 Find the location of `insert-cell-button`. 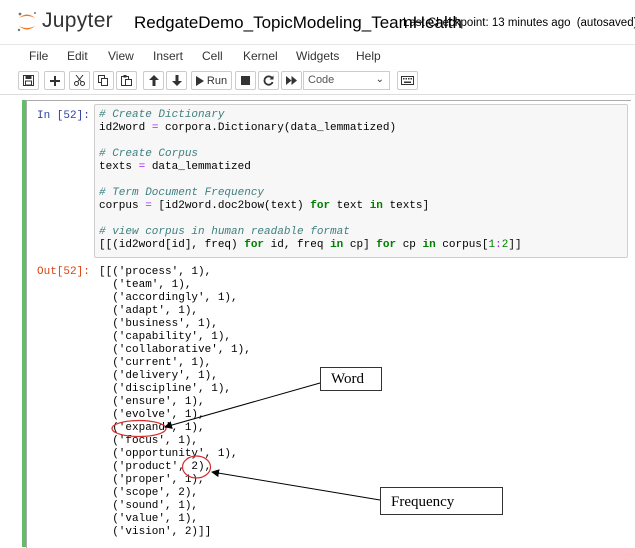

insert-cell-button is located at coordinates (54, 80).